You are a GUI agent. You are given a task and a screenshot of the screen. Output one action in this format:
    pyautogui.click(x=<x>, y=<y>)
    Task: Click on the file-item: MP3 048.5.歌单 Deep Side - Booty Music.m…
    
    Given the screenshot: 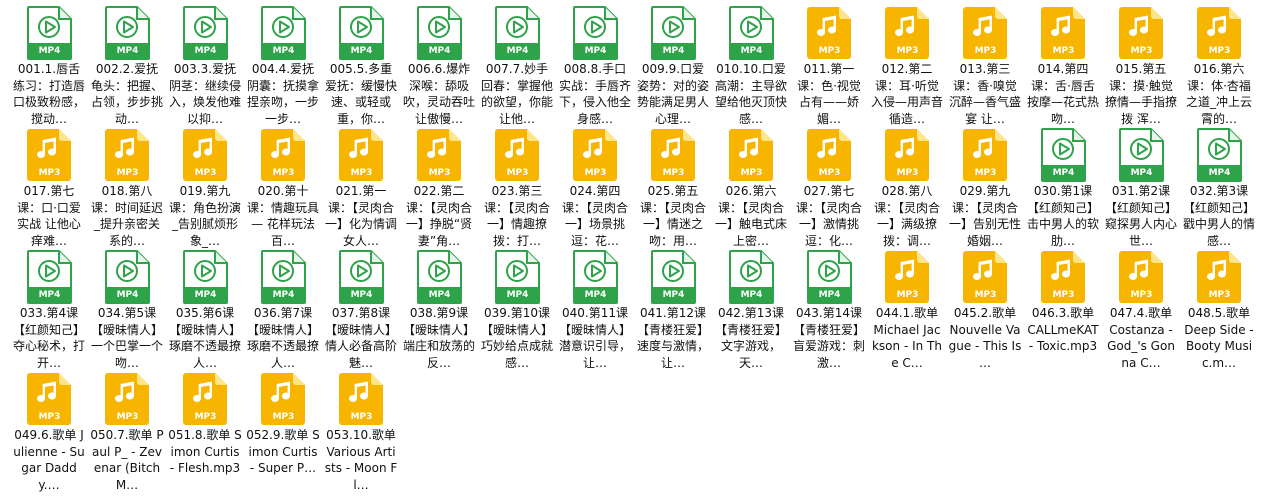 What is the action you would take?
    pyautogui.click(x=1219, y=309)
    